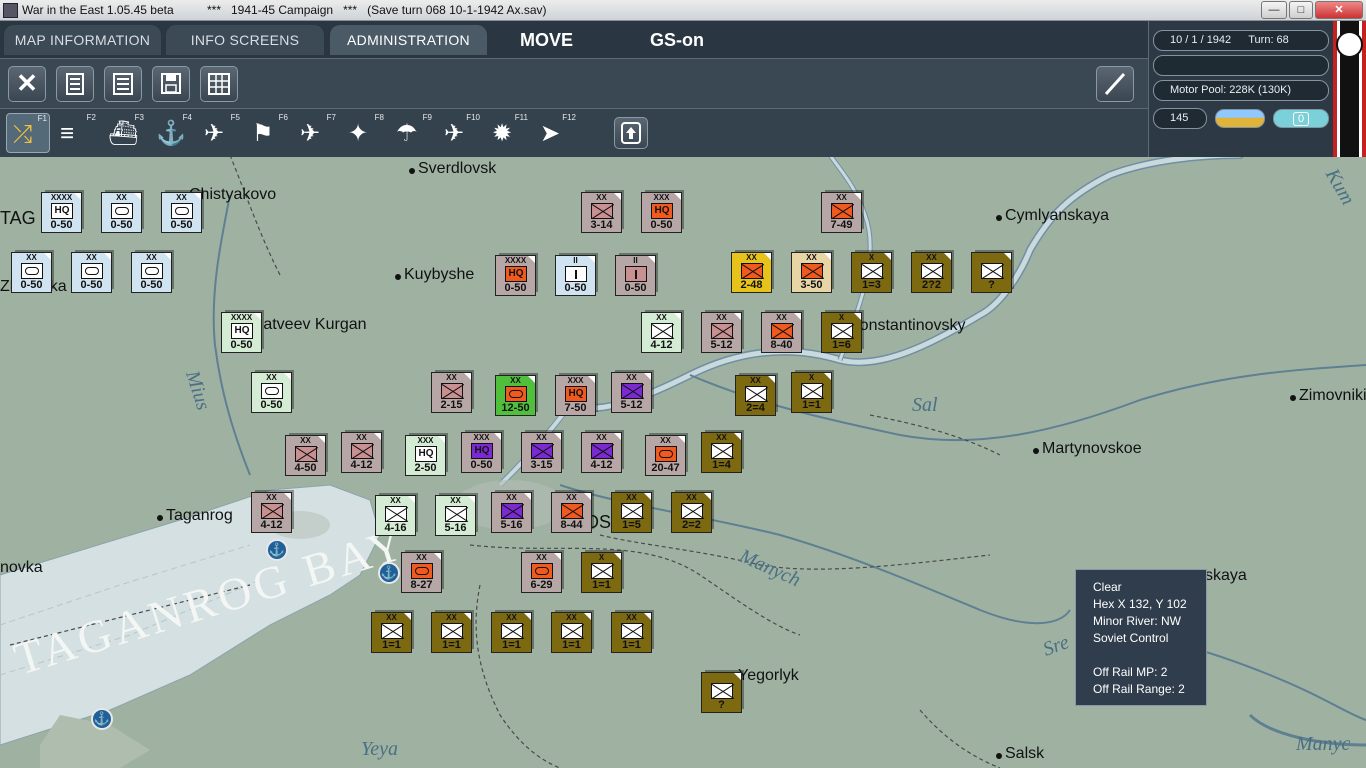 This screenshot has height=768, width=1366. Describe the element at coordinates (27, 84) in the screenshot. I see `close-button: ✕` at that location.